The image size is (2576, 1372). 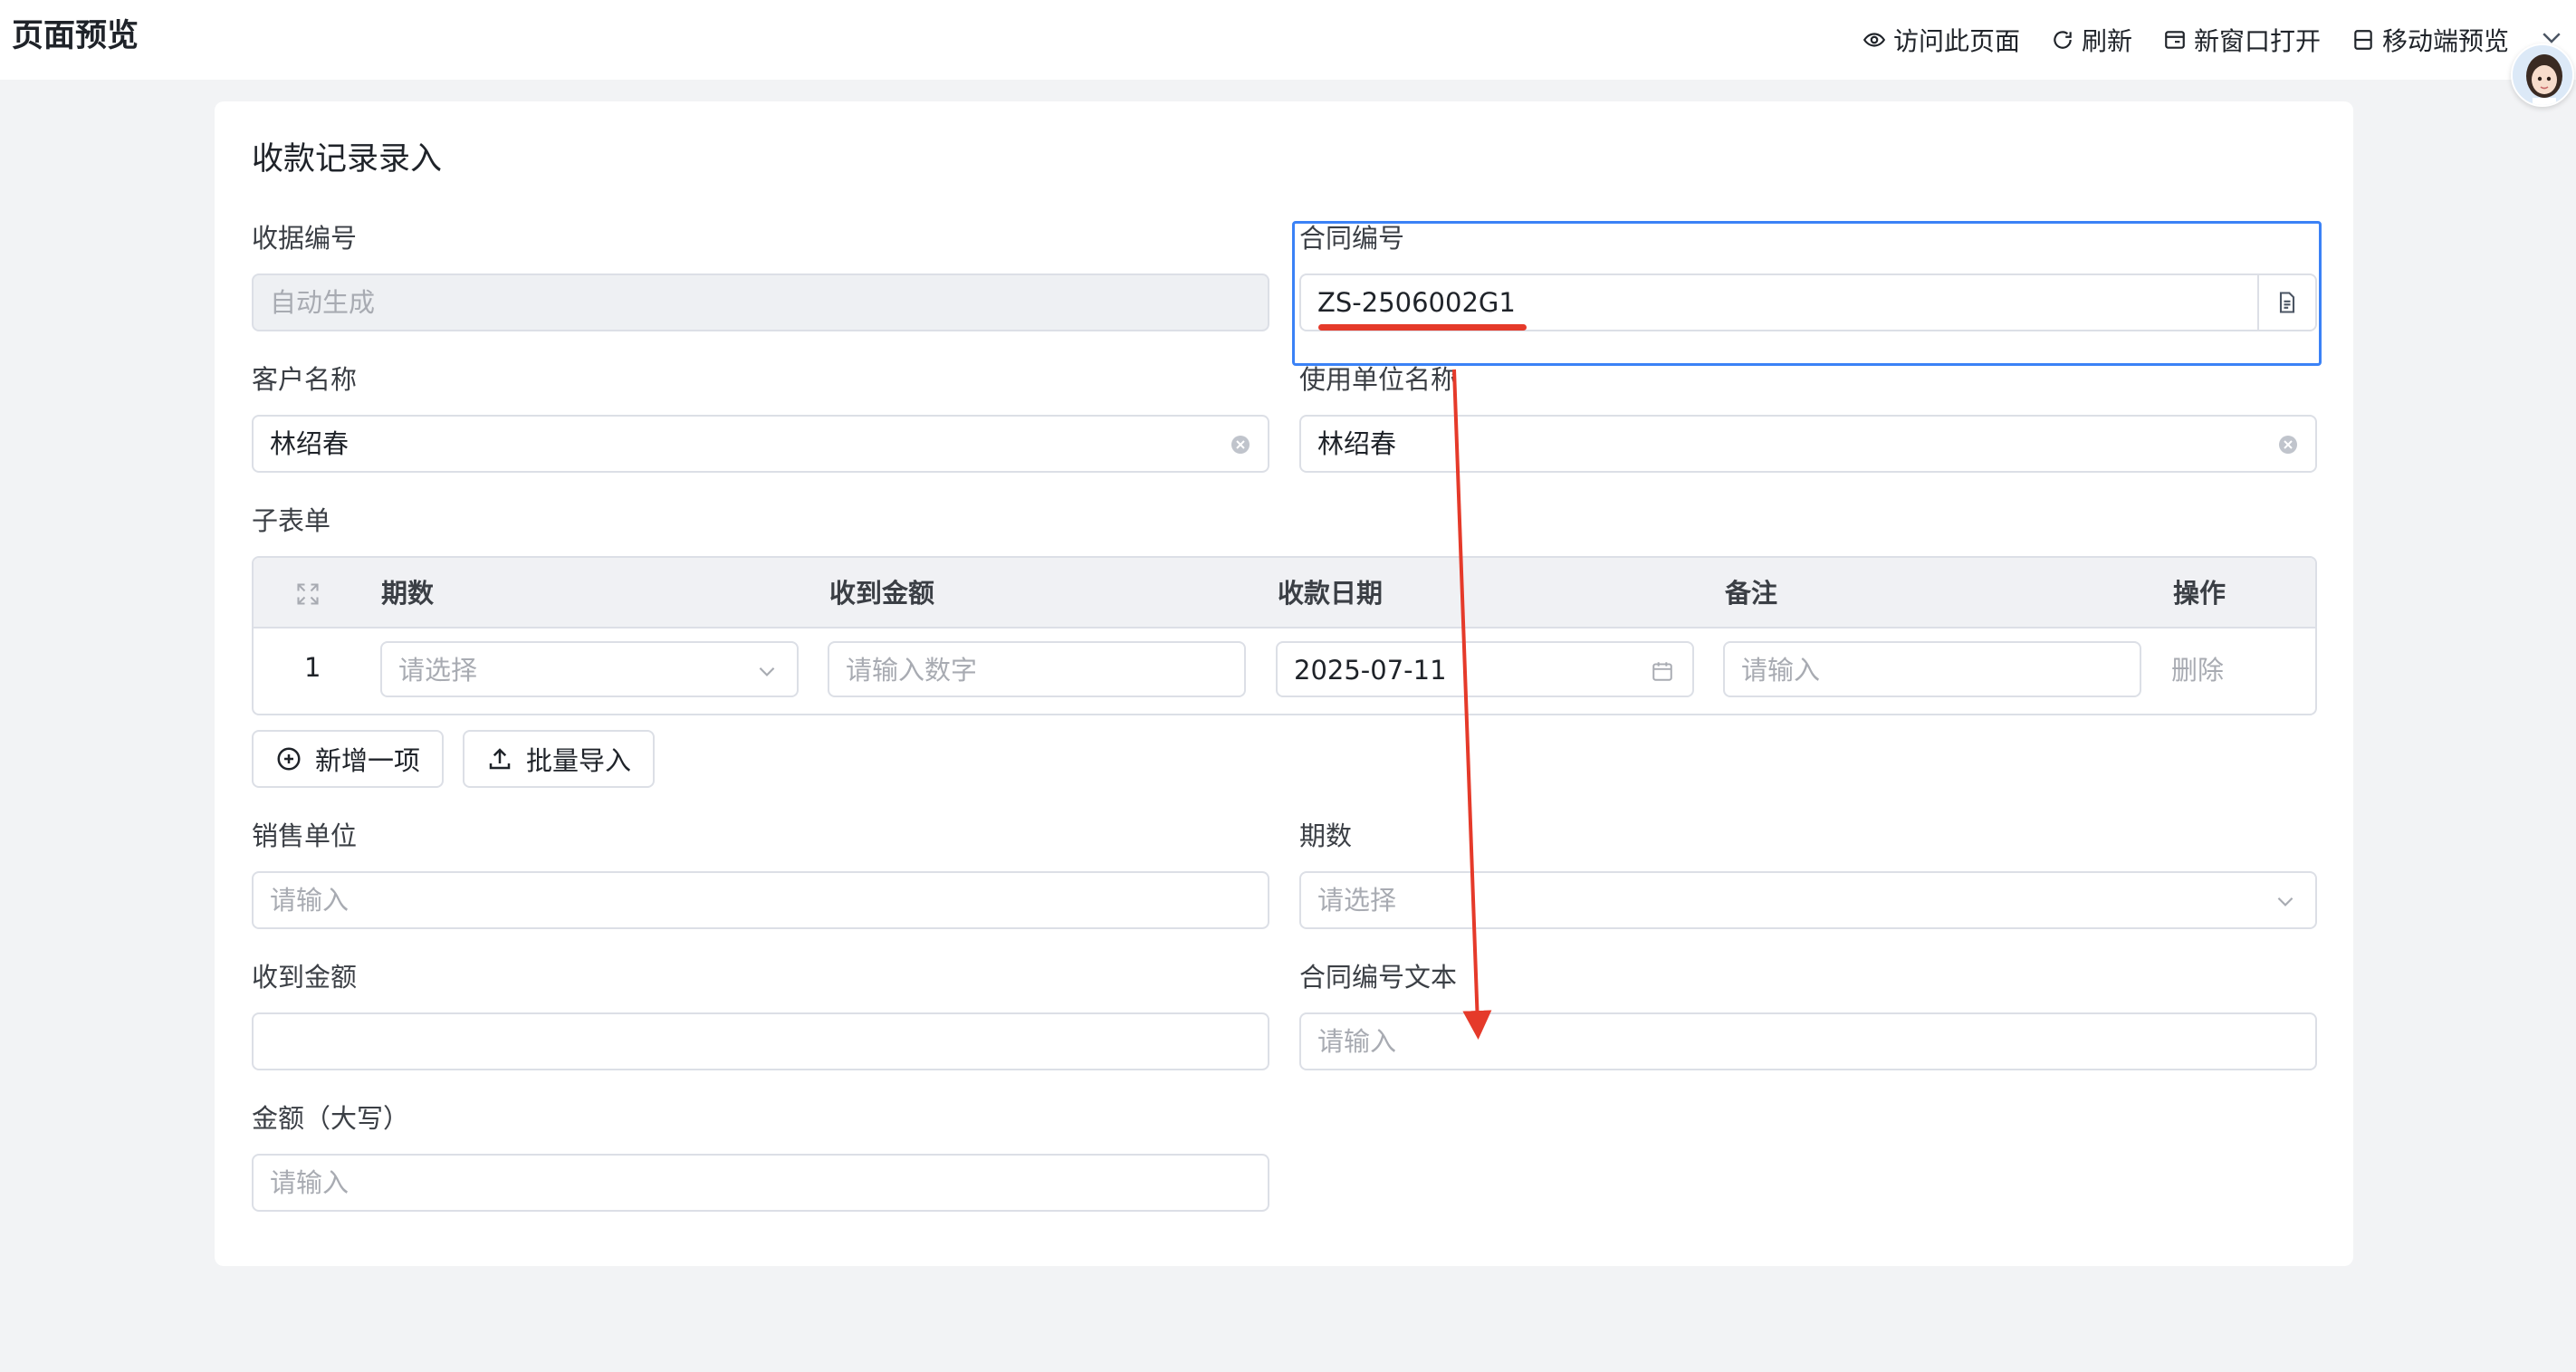 I want to click on visit-page-label: 访问此页面, so click(x=1956, y=41).